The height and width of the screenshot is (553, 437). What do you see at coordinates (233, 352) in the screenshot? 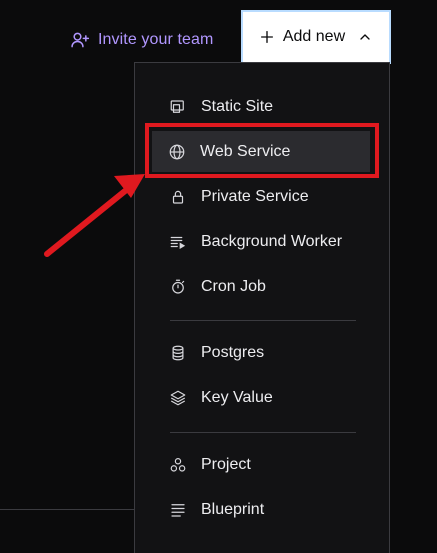
I see `menu-item-label: Postgres` at bounding box center [233, 352].